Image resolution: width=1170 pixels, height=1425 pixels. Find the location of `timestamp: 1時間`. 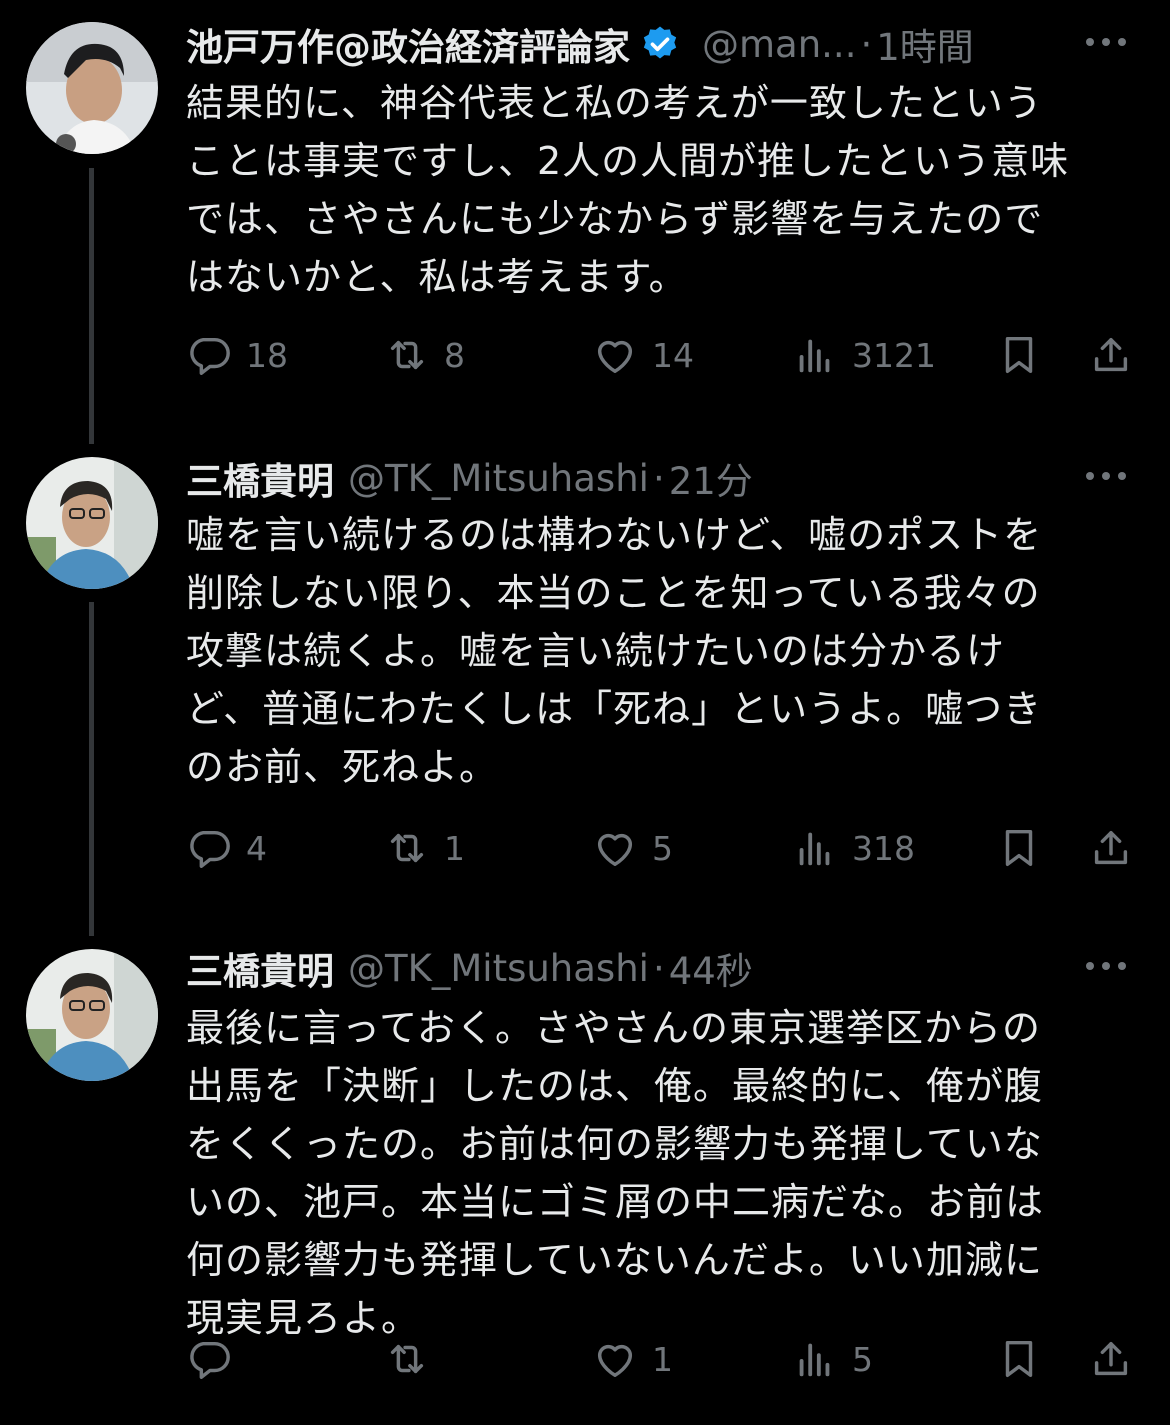

timestamp: 1時間 is located at coordinates (925, 44).